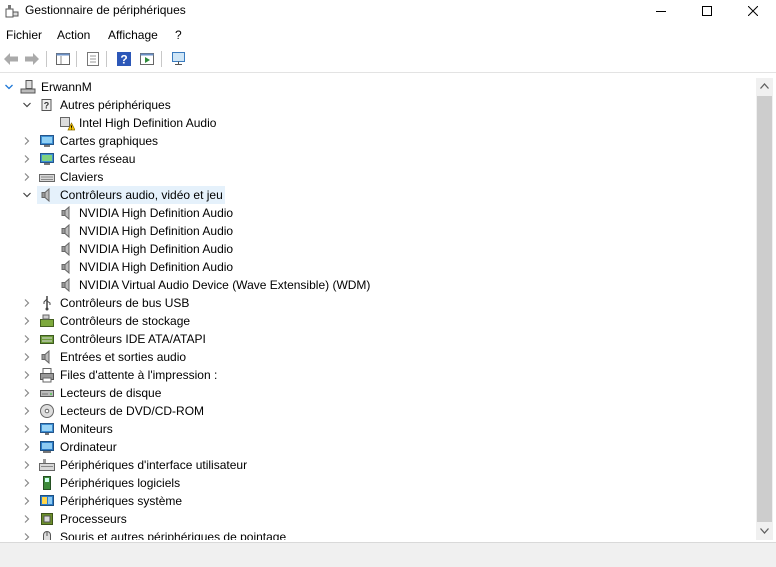 The height and width of the screenshot is (567, 776). What do you see at coordinates (93, 519) in the screenshot?
I see `category-processeurs: Processeurs` at bounding box center [93, 519].